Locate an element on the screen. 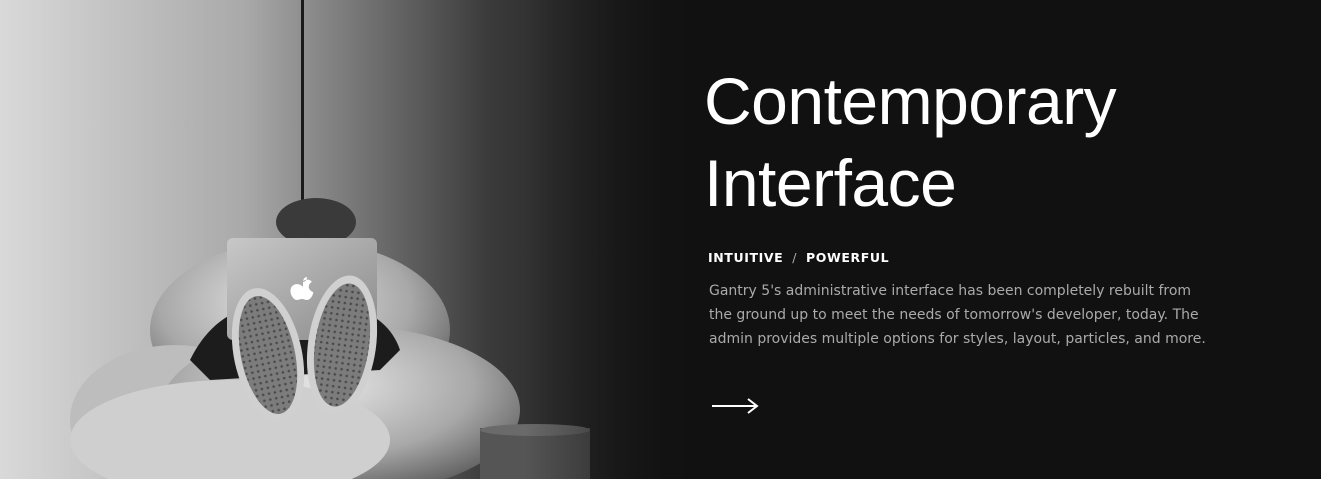  hero-title-line-1: Contemporary is located at coordinates (910, 101).